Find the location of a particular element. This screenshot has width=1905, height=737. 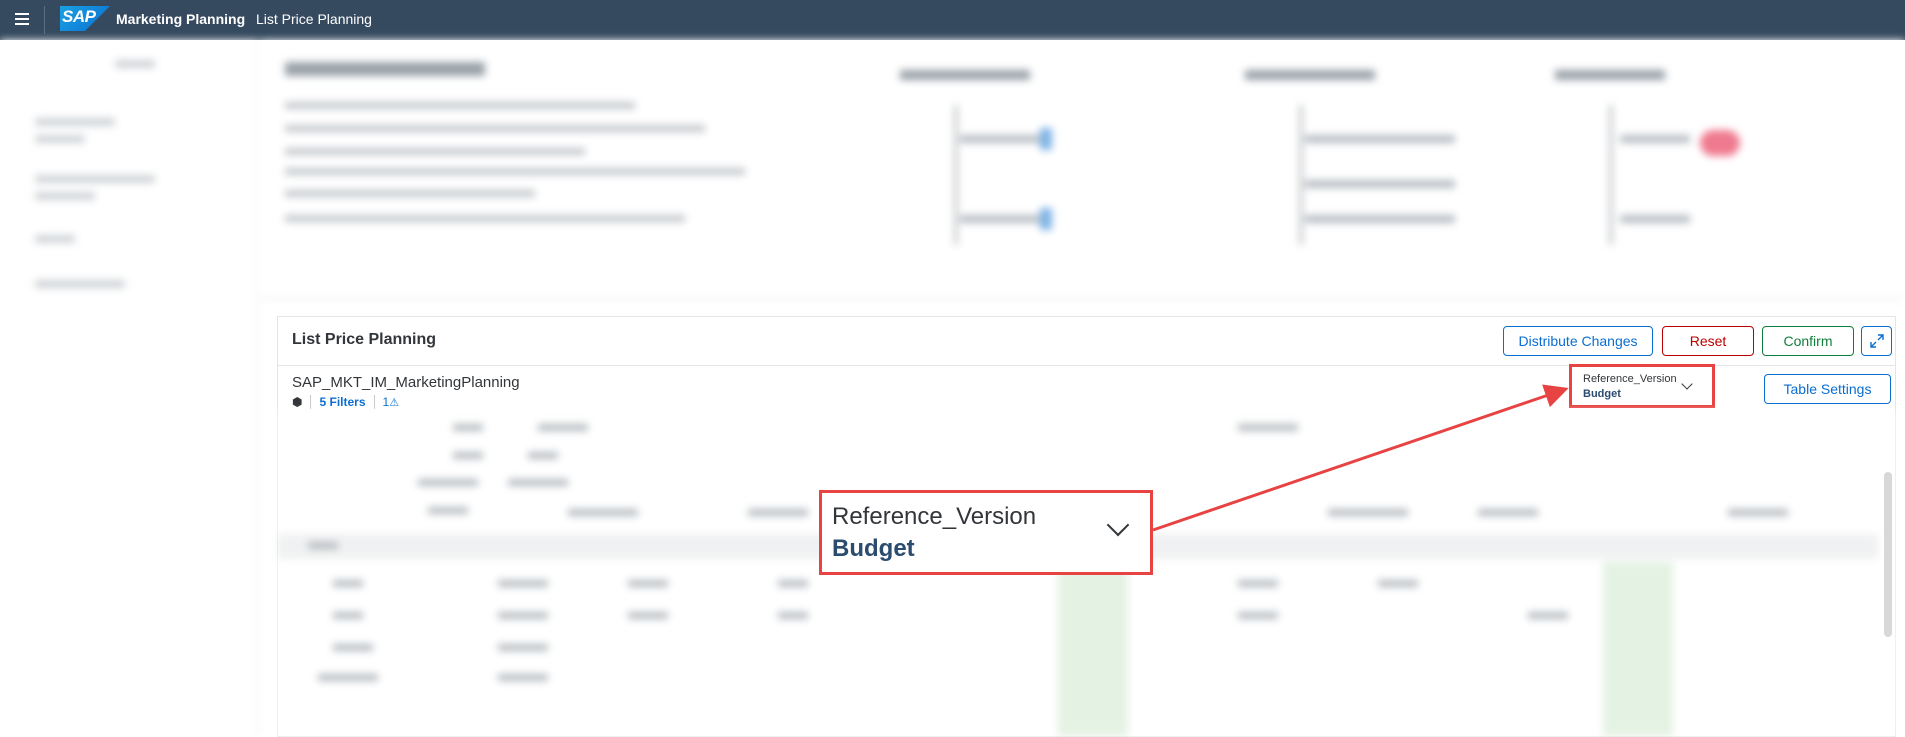

page-title: List Price Planning is located at coordinates (314, 19).